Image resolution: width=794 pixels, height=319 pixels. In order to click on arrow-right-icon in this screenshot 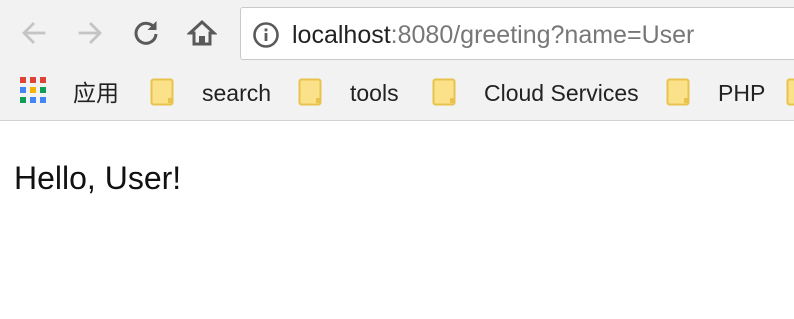, I will do `click(90, 33)`.